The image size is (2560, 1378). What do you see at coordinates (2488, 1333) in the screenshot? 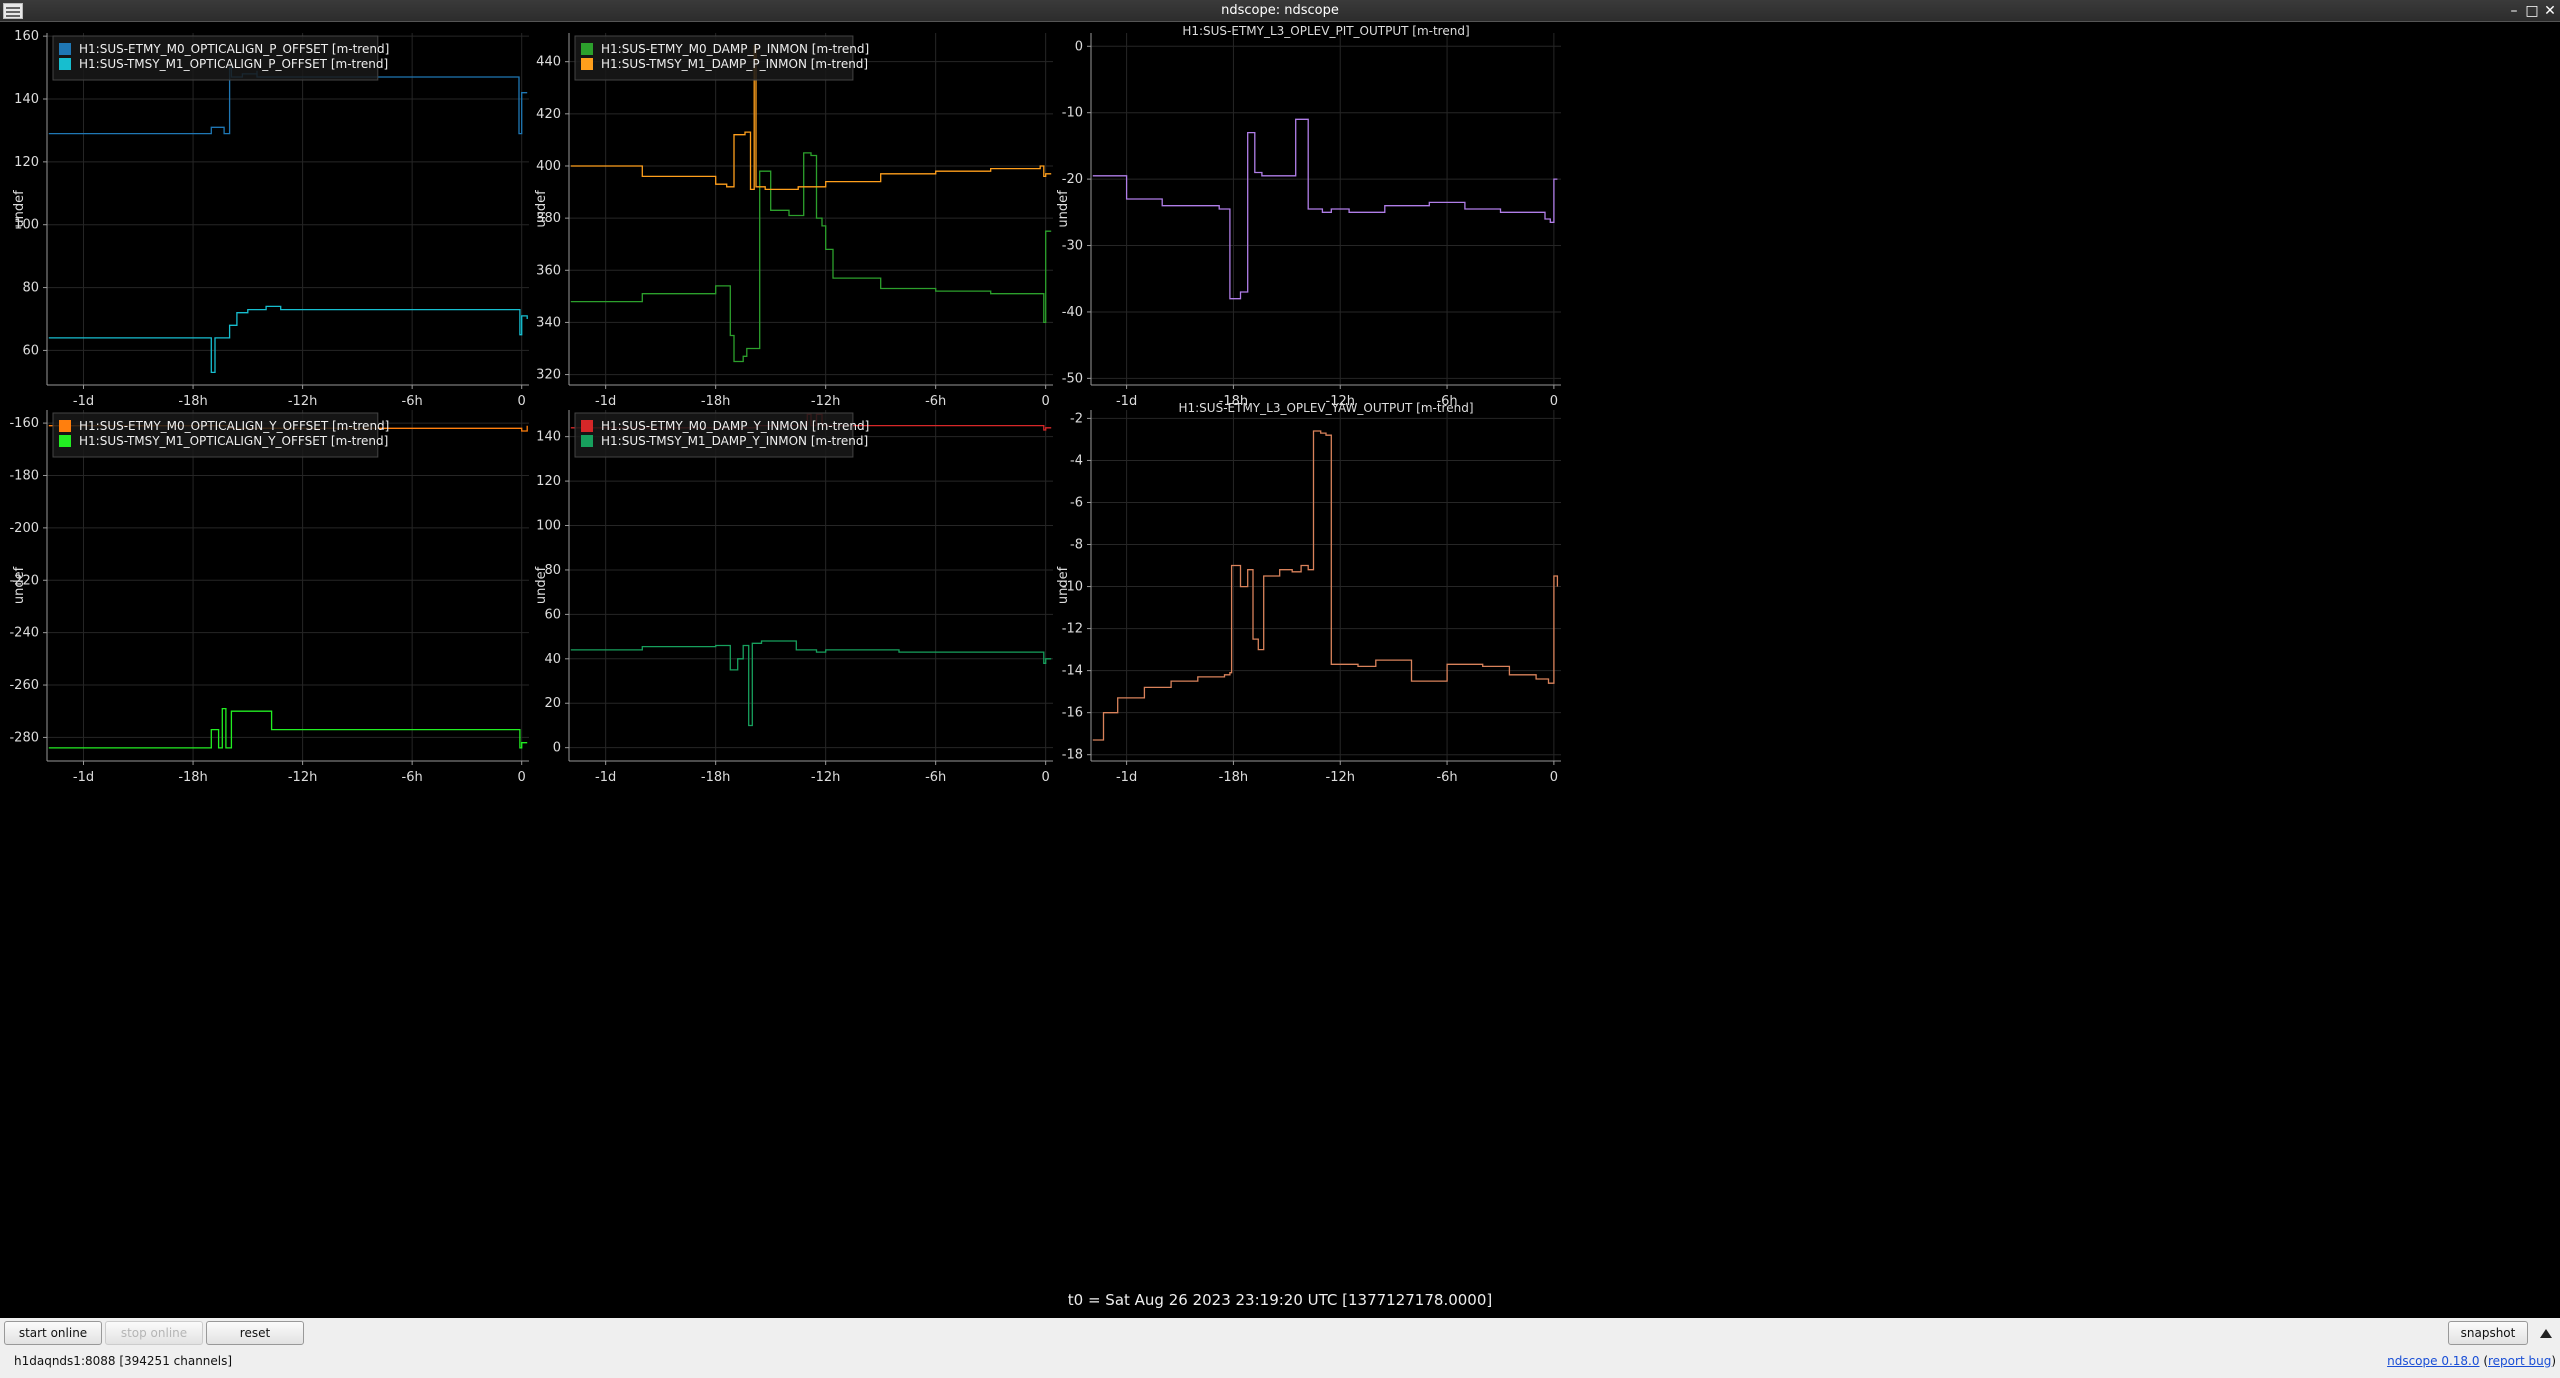
I see `snapshot-button: snapshot` at bounding box center [2488, 1333].